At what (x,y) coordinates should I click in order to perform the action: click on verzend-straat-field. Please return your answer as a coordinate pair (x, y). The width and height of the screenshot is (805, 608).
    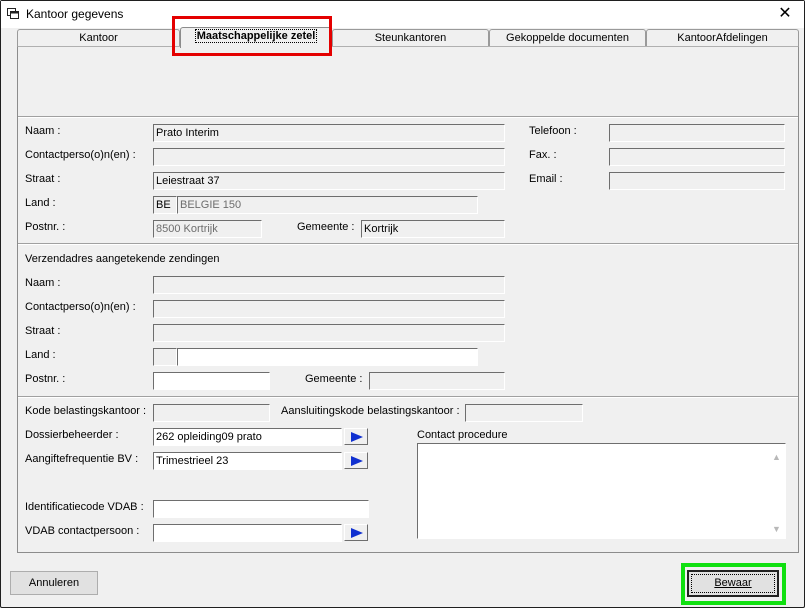
    Looking at the image, I should click on (329, 333).